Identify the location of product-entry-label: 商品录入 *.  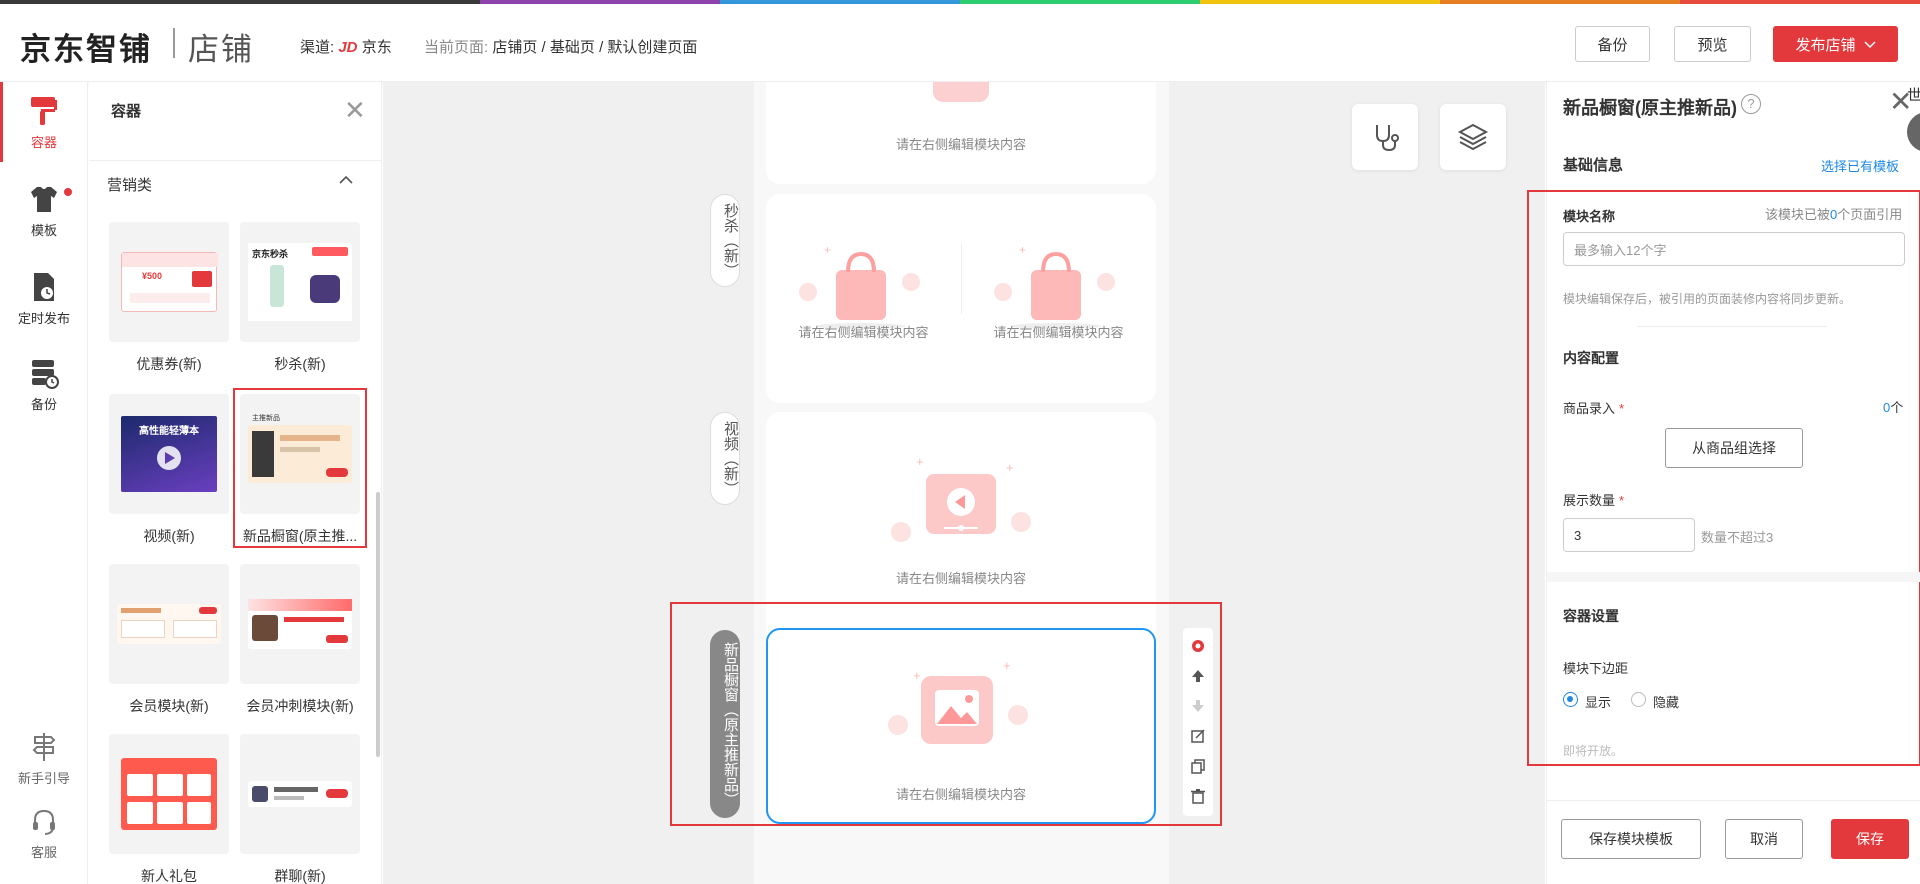
(1593, 407).